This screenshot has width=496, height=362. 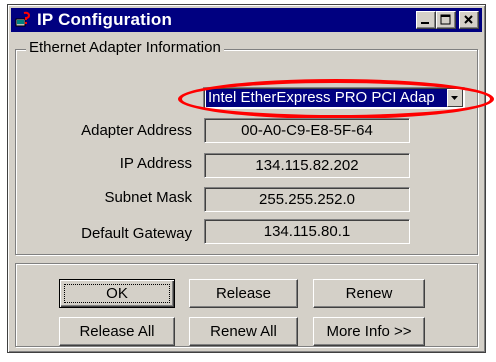 I want to click on more-info-button: More Info >>, so click(x=369, y=331).